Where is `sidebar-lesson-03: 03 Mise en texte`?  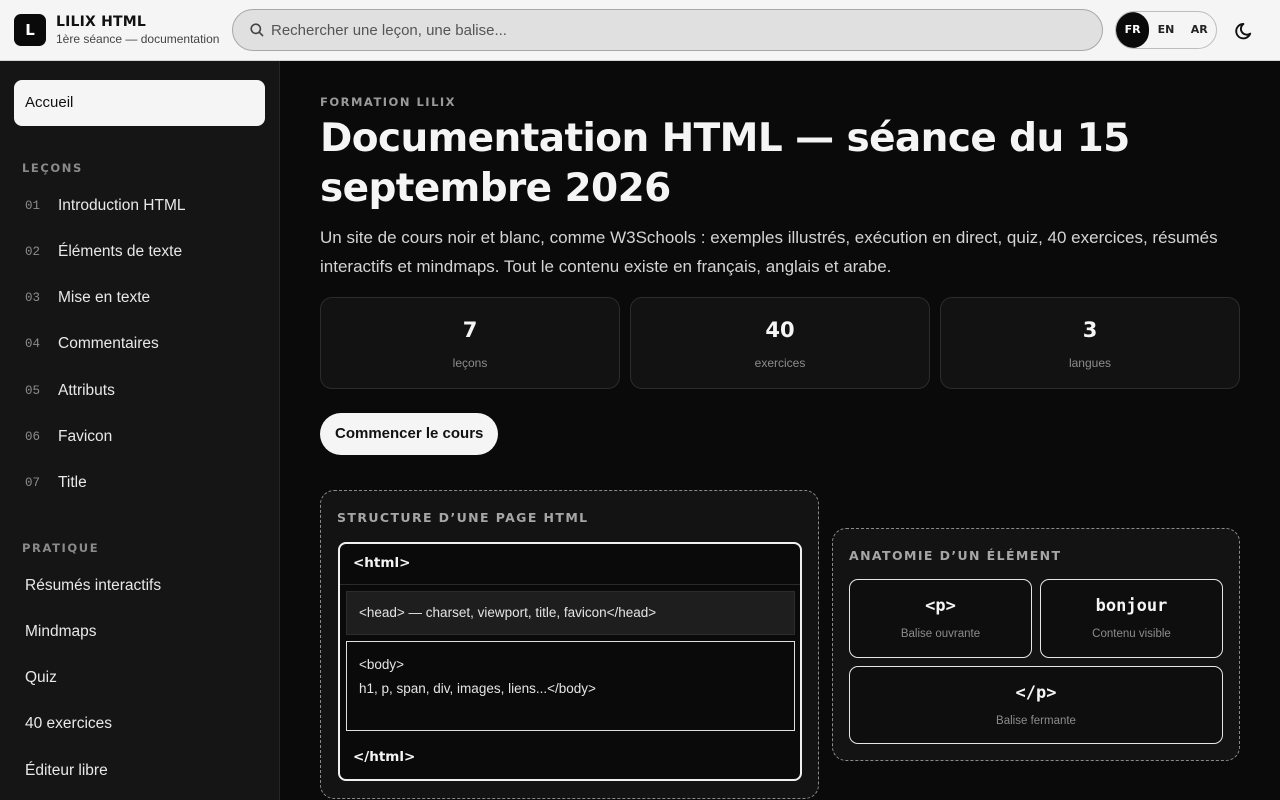 sidebar-lesson-03: 03 Mise en texte is located at coordinates (139, 298).